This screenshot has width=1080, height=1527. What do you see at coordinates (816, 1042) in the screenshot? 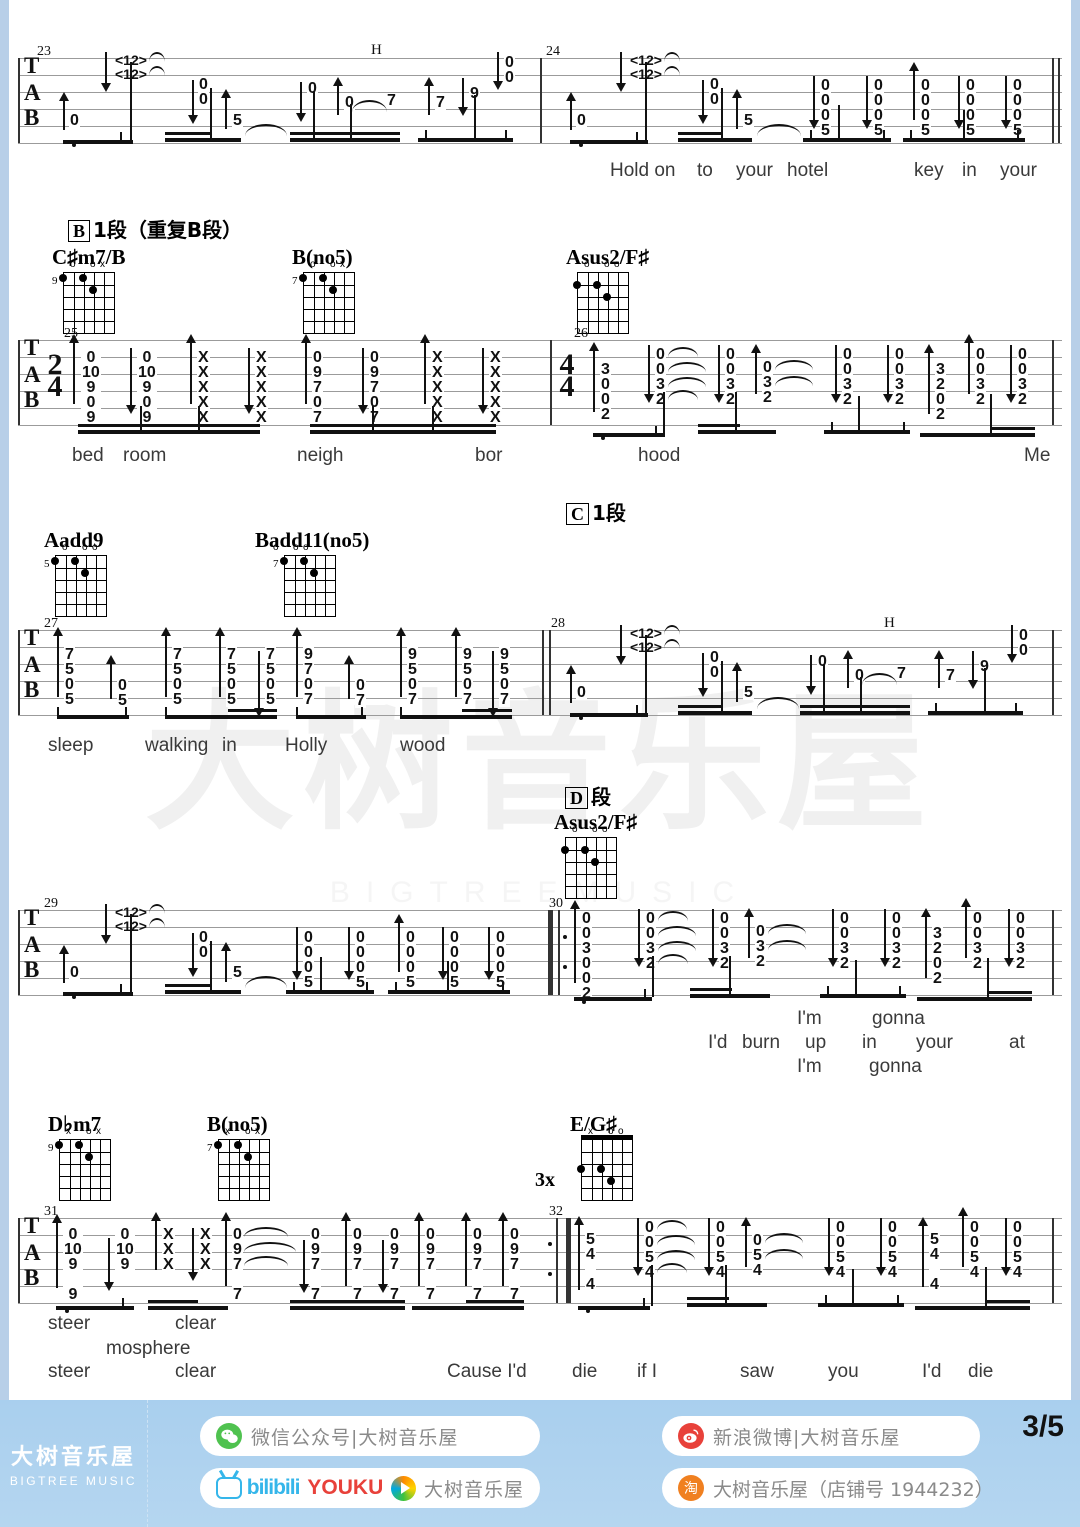
I see `lyric: up` at bounding box center [816, 1042].